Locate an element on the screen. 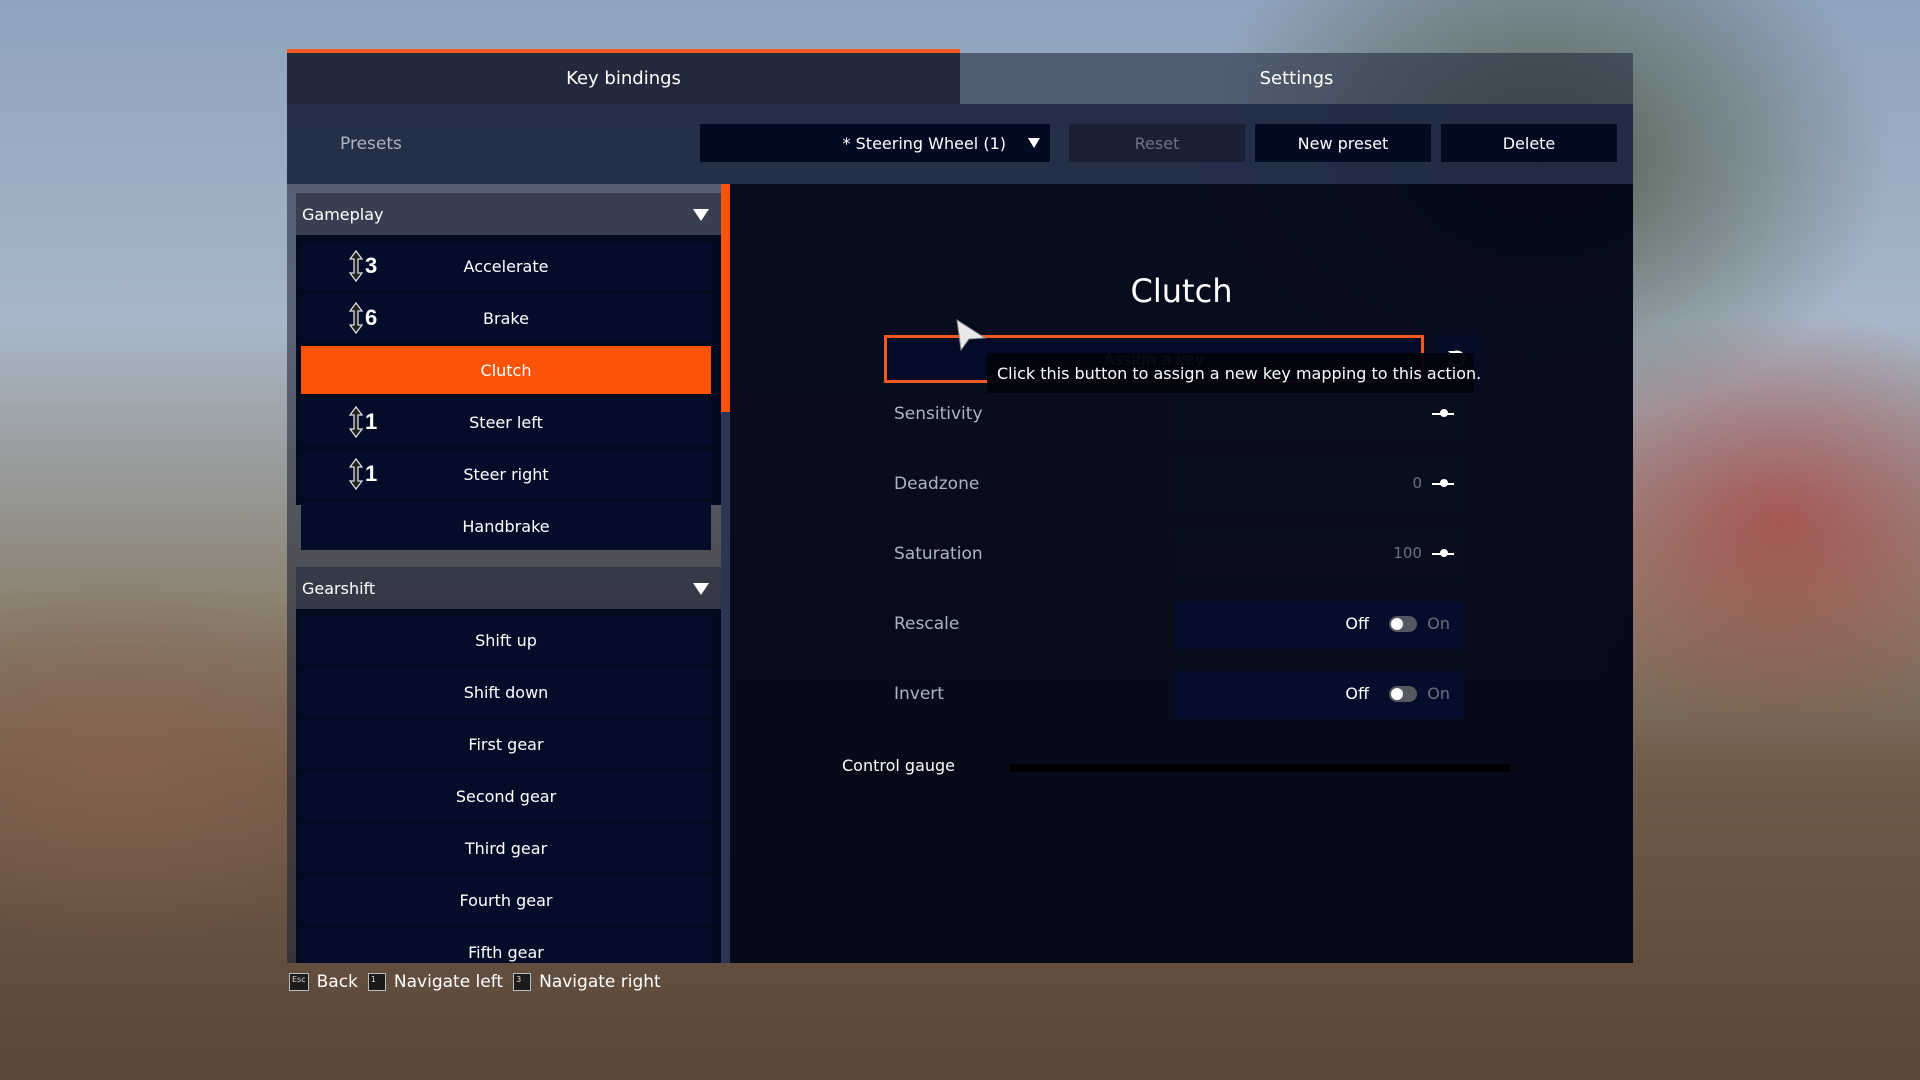  rescale-toggle is located at coordinates (1403, 624).